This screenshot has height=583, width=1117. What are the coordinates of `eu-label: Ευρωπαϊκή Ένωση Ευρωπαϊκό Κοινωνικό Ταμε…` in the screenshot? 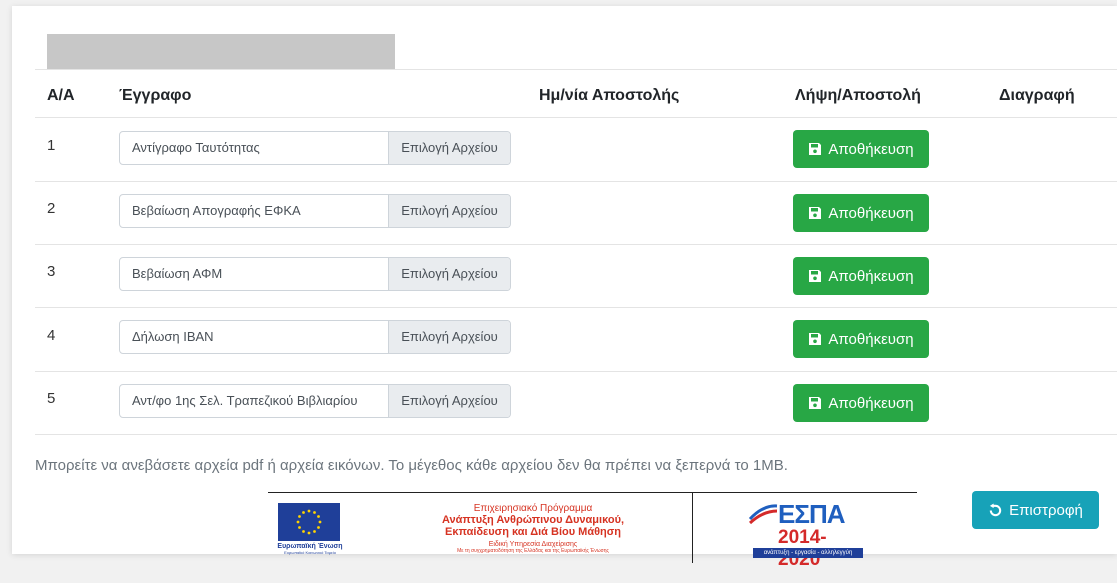 It's located at (310, 549).